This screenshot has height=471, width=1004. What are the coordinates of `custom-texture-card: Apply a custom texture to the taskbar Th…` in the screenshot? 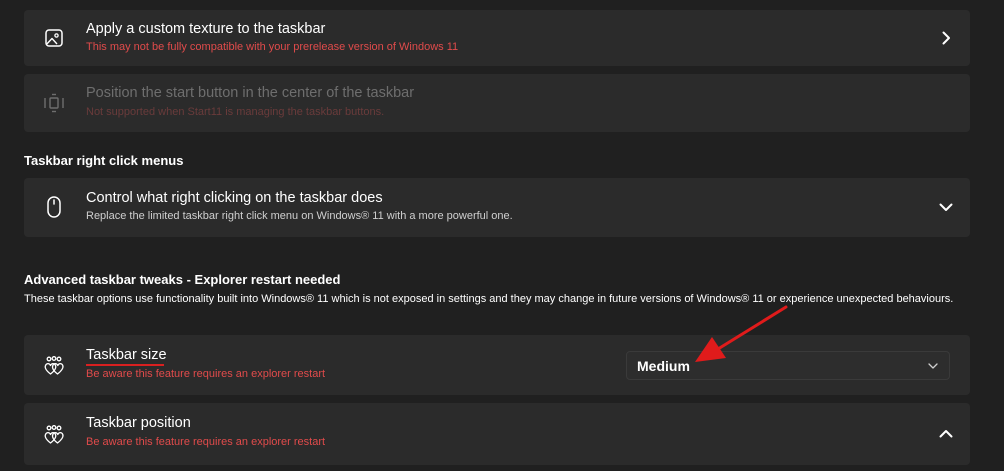 It's located at (497, 38).